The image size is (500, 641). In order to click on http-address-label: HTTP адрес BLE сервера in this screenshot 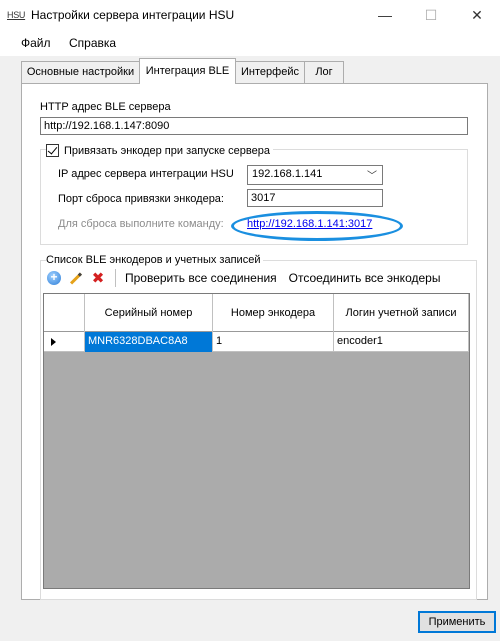, I will do `click(105, 107)`.